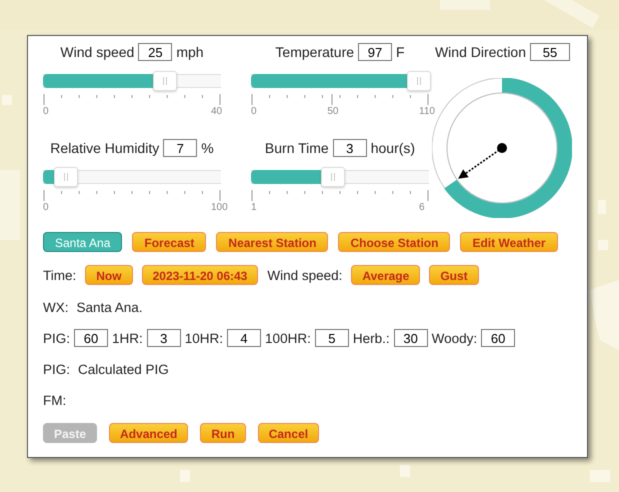 Image resolution: width=619 pixels, height=492 pixels. I want to click on value-field: 7, so click(180, 148).